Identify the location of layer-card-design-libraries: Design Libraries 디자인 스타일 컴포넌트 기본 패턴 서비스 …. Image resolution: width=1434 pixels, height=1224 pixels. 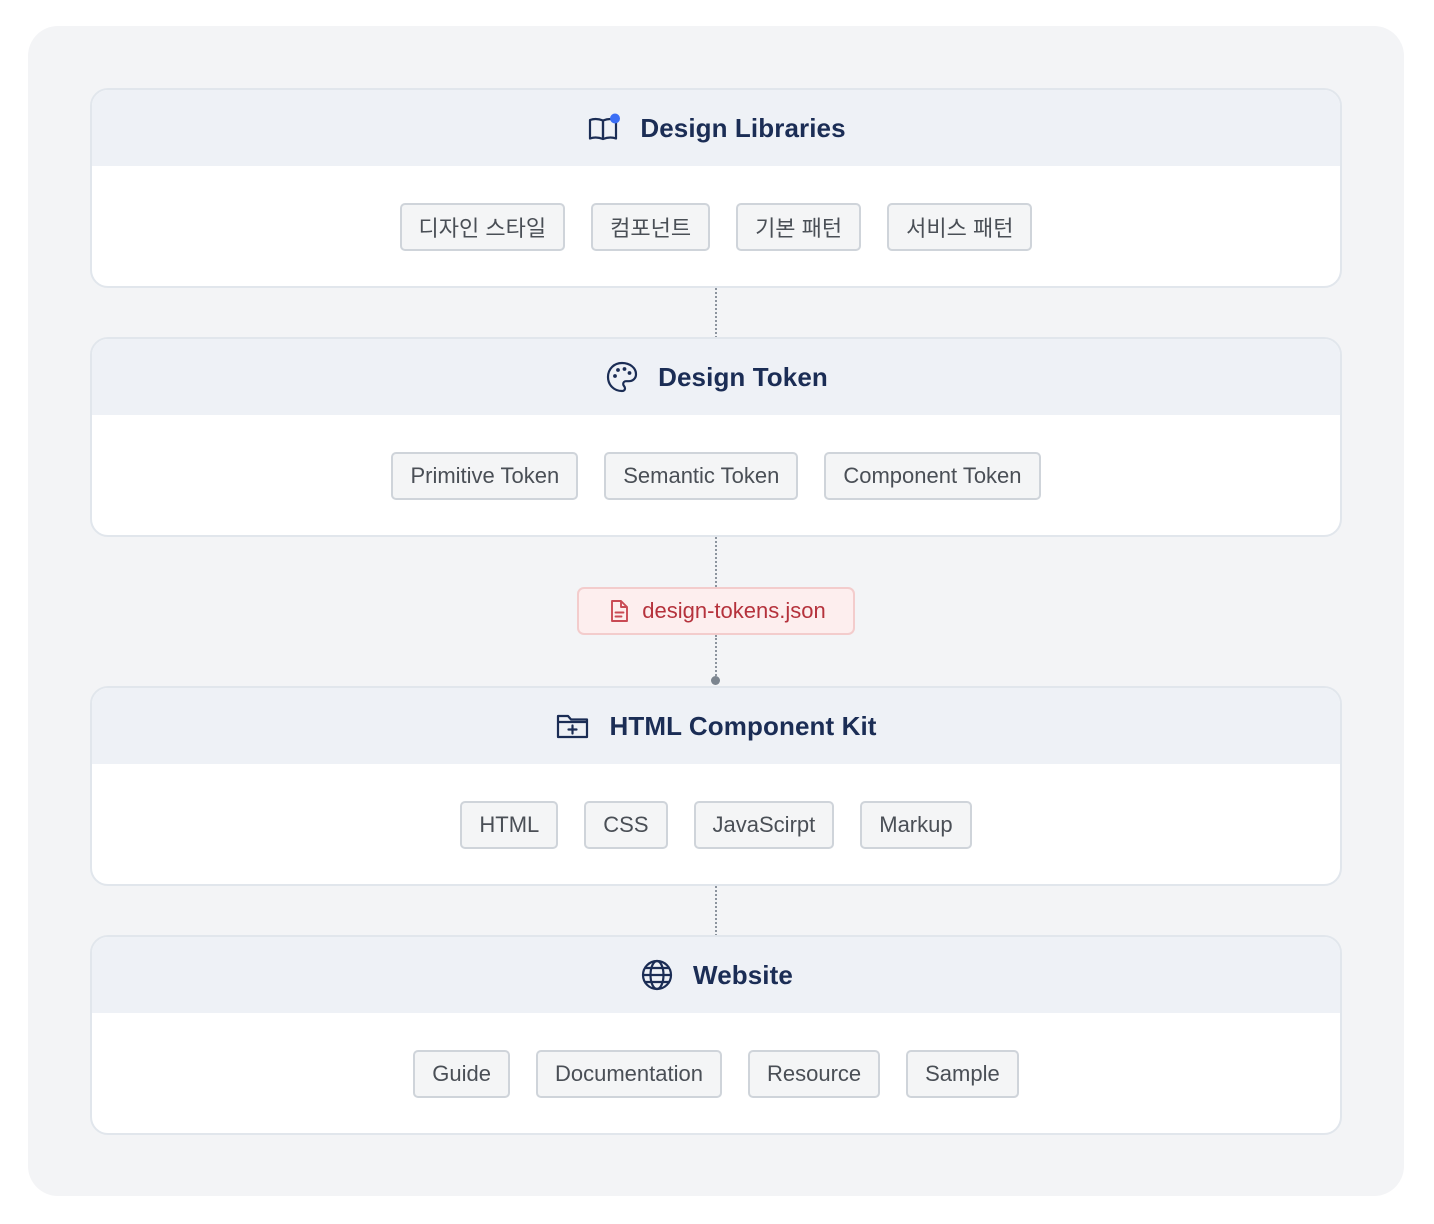
(716, 188).